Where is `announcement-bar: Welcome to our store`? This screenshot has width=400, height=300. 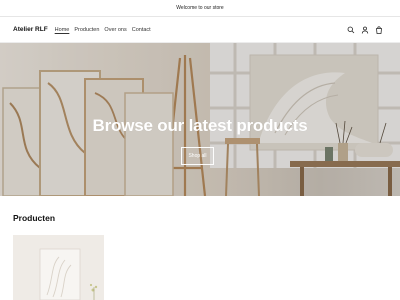 announcement-bar: Welcome to our store is located at coordinates (200, 8).